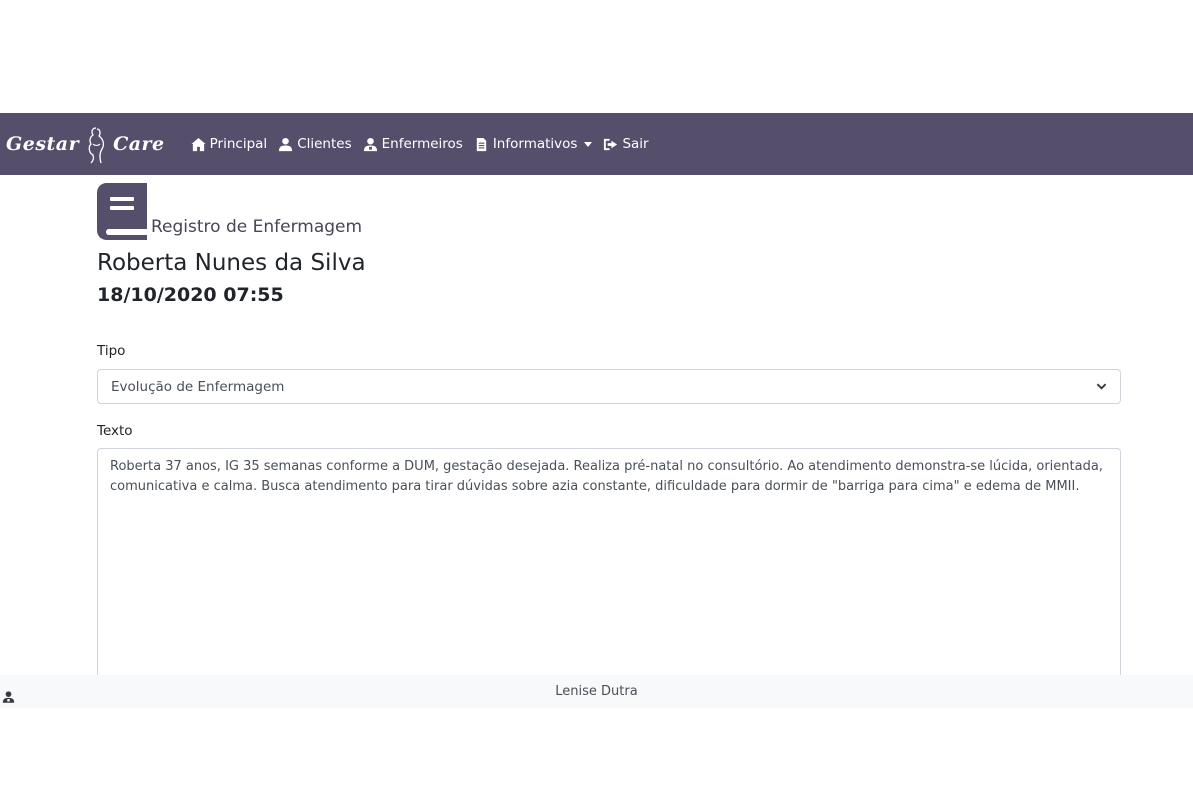 This screenshot has width=1193, height=795. I want to click on nav-label-principal: Principal, so click(238, 144).